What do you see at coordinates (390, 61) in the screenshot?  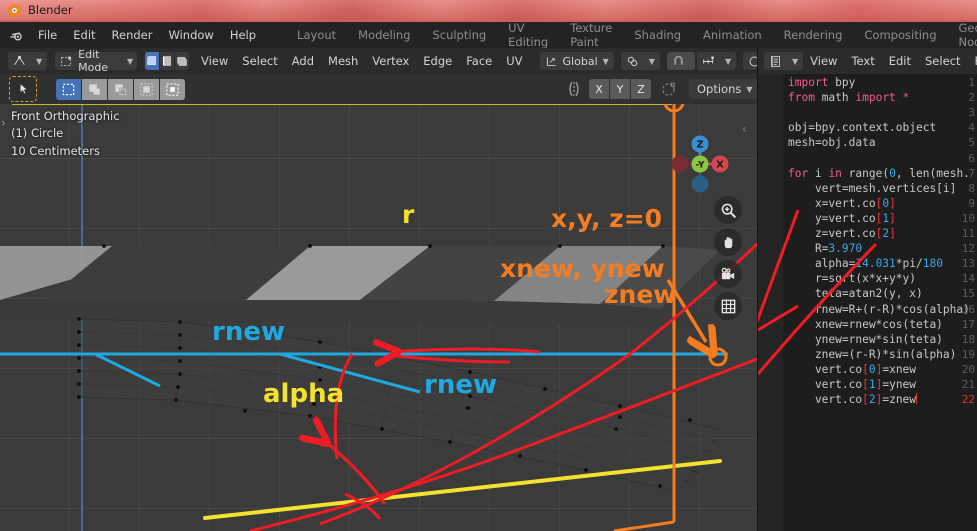 I see `viewport-menu-vertex: Vertex` at bounding box center [390, 61].